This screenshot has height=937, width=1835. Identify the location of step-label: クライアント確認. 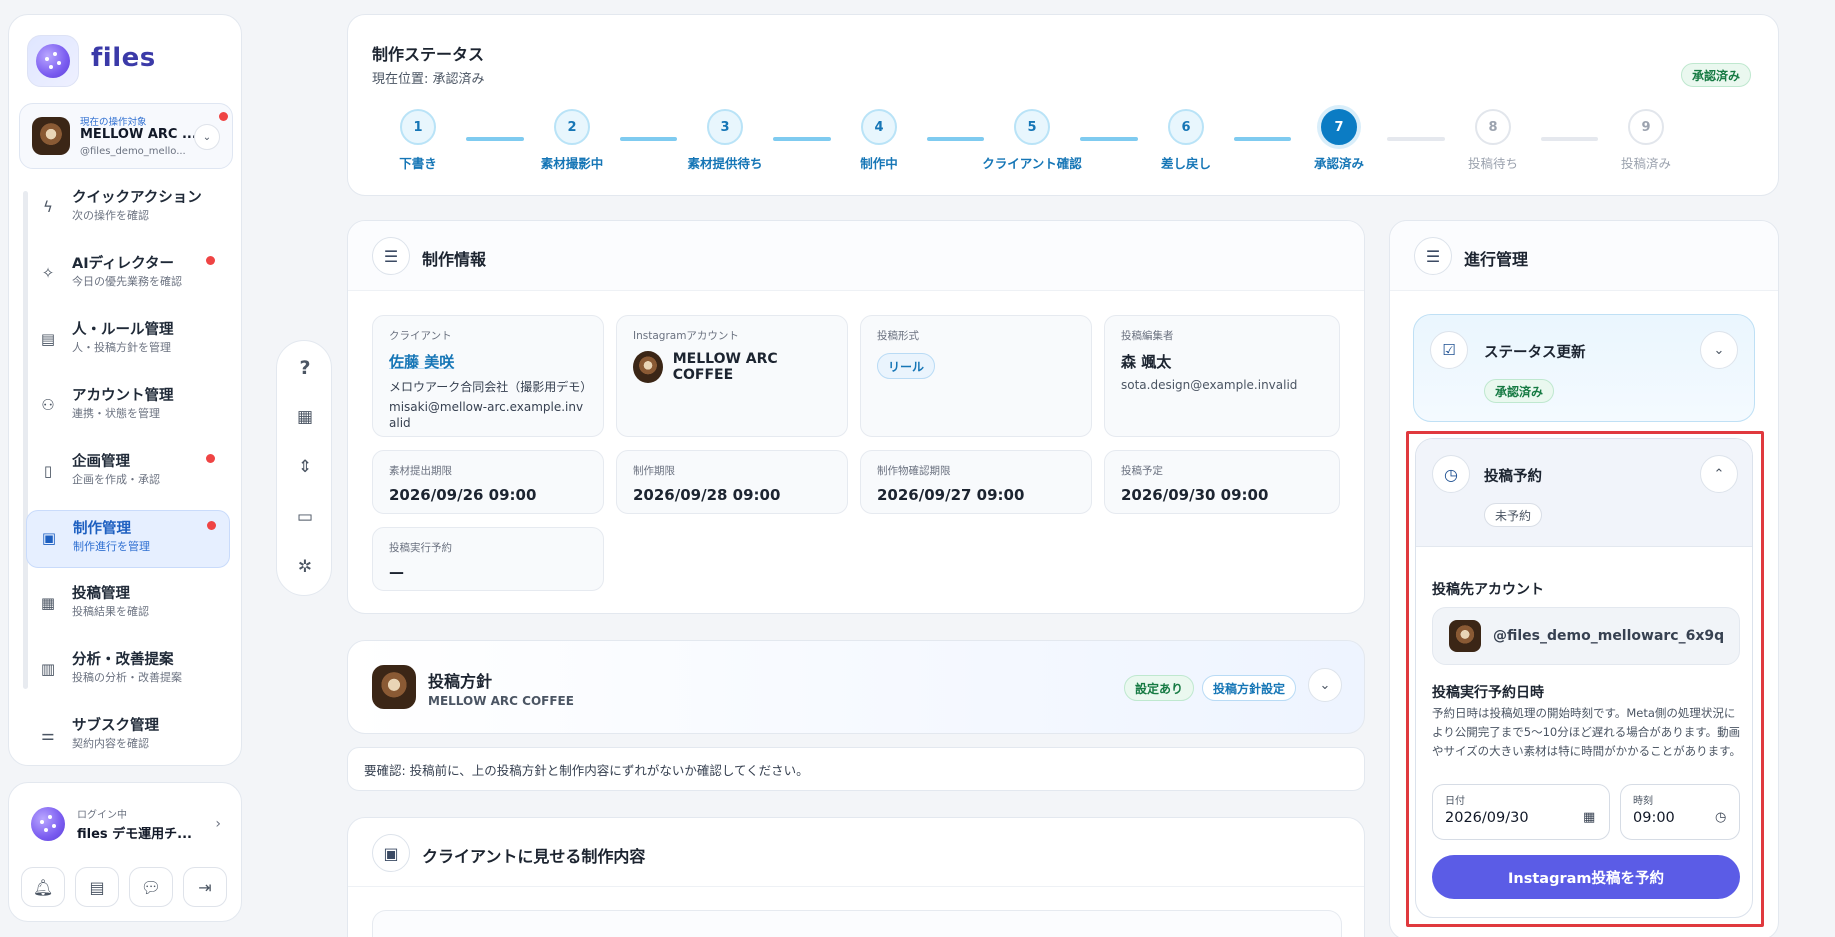
(1032, 163).